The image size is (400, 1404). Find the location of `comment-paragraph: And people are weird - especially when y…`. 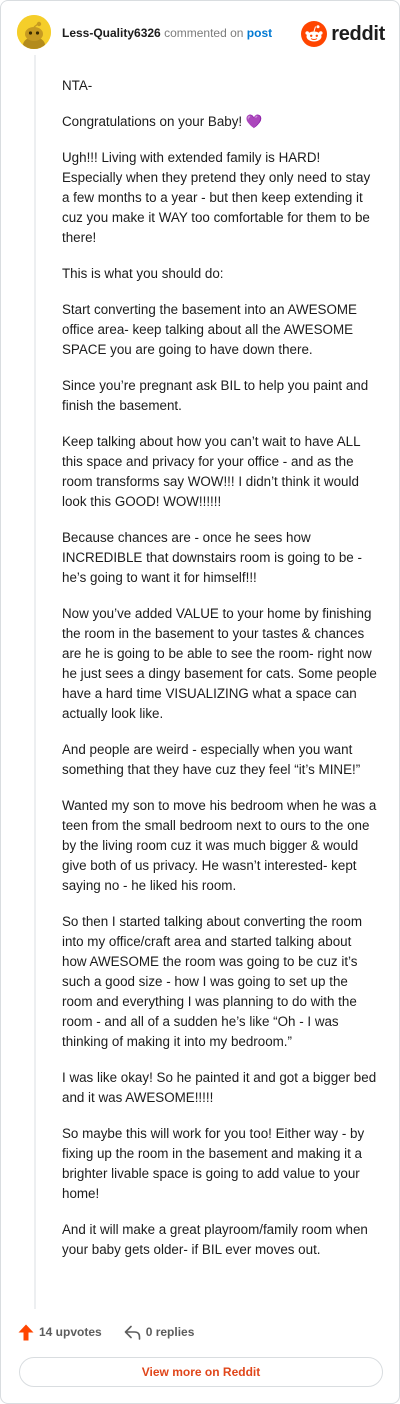

comment-paragraph: And people are weird - especially when y… is located at coordinates (211, 759).